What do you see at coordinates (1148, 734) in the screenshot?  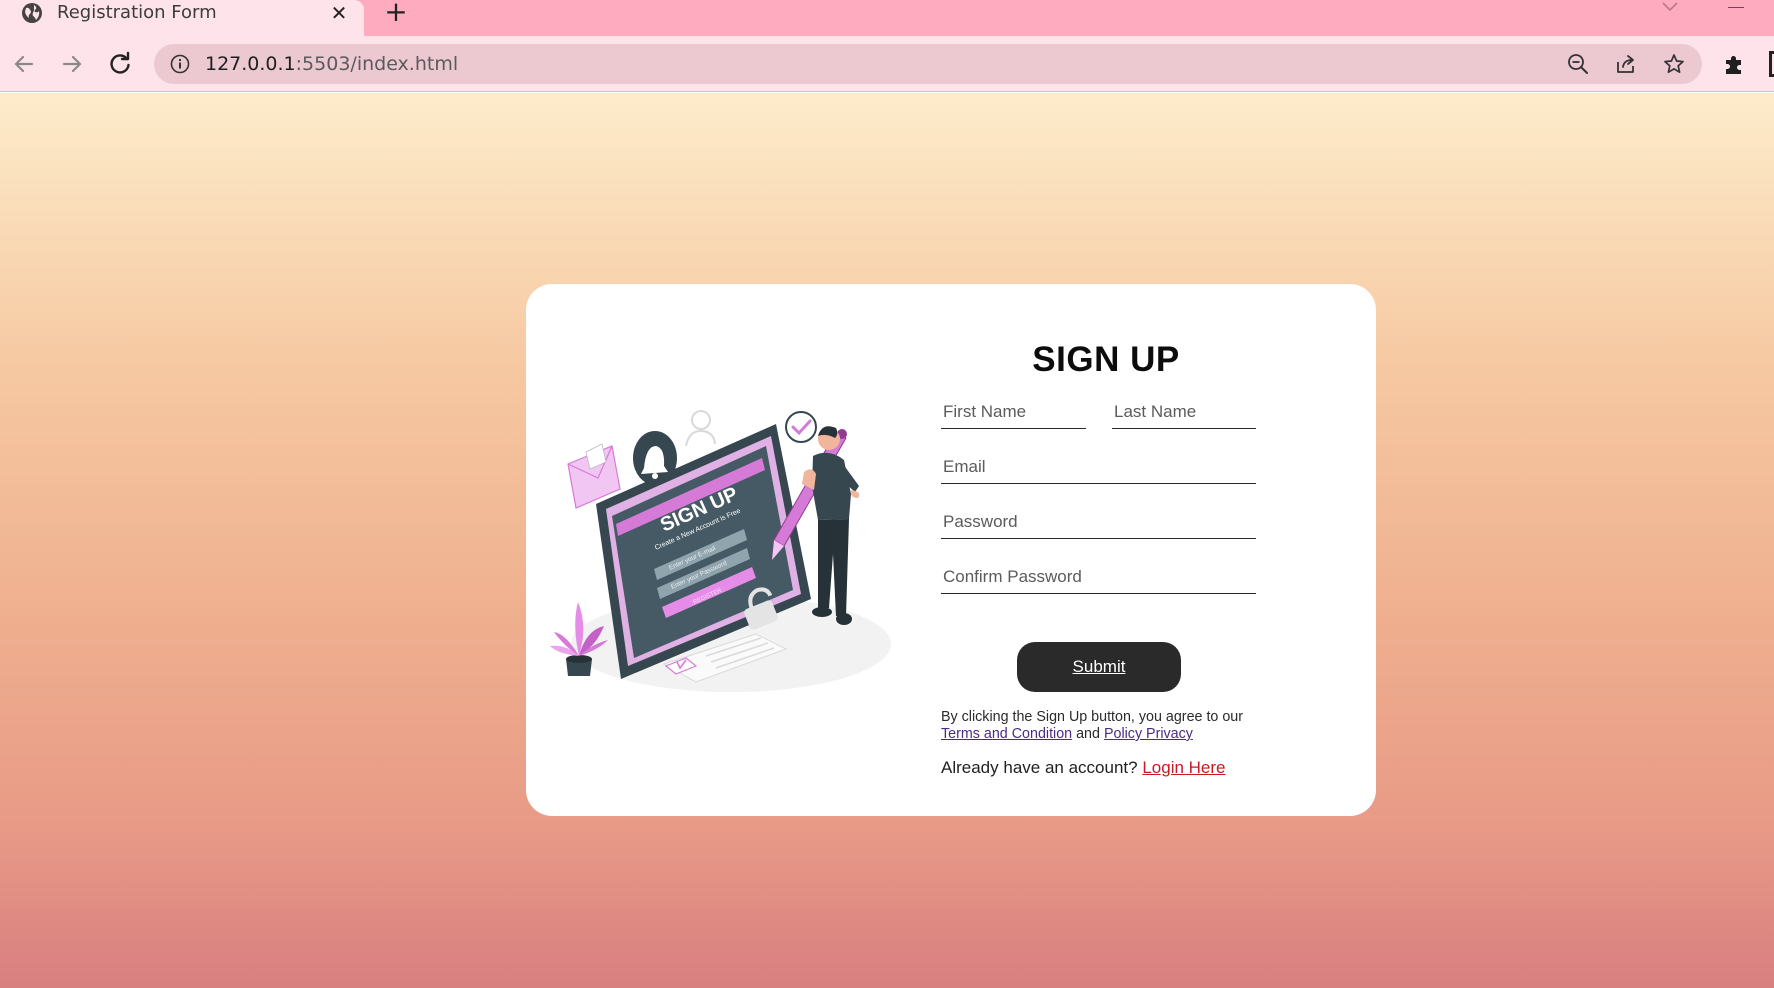 I see `privacy-link: Policy Privacy` at bounding box center [1148, 734].